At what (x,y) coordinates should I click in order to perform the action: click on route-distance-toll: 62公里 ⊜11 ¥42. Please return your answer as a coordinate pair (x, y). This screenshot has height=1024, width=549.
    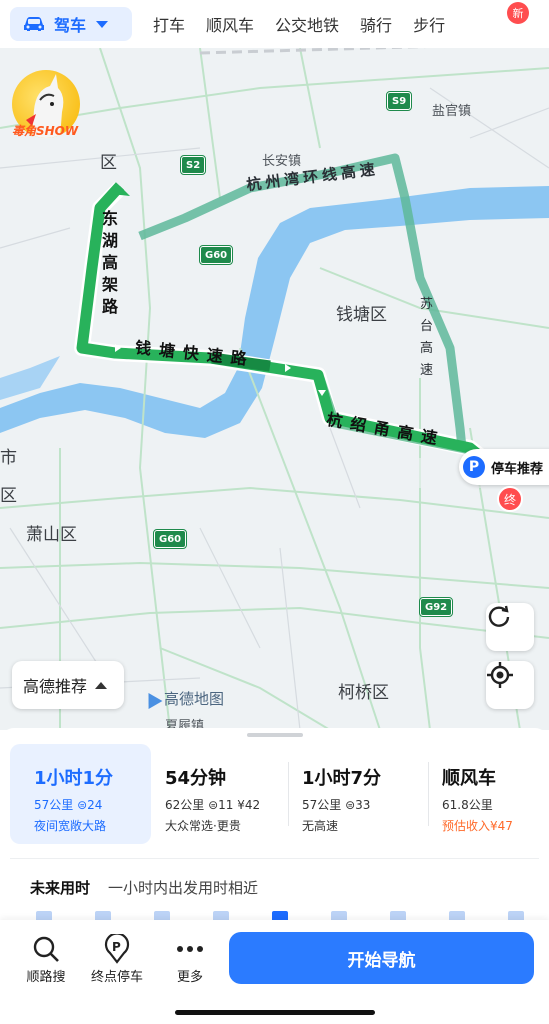
    Looking at the image, I should click on (213, 805).